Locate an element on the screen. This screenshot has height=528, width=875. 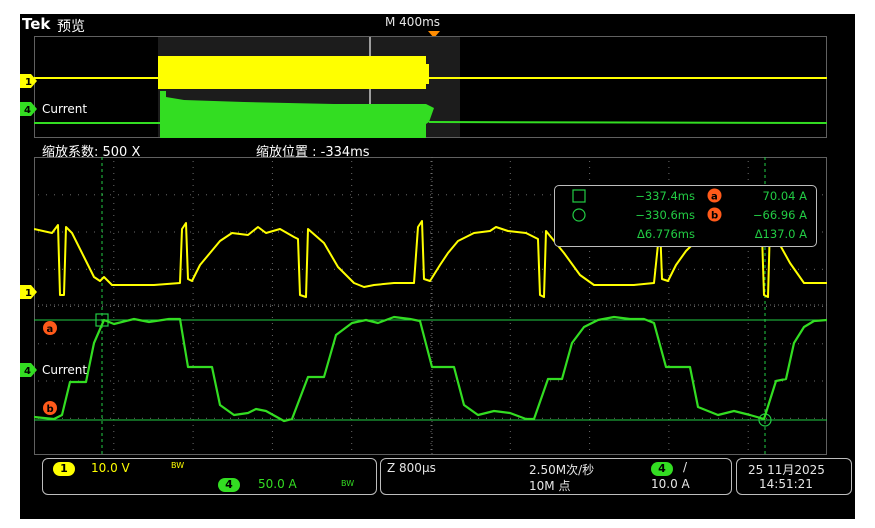
date-label: 25 11月2025 is located at coordinates (786, 470).